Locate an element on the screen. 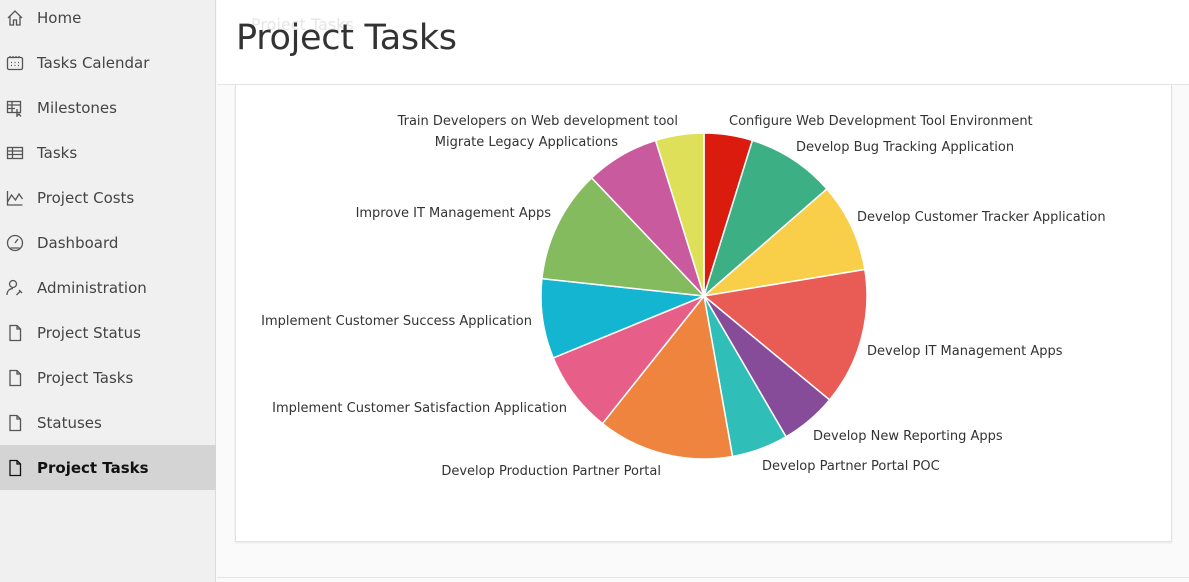  sidebar-item-label: Tasks is located at coordinates (57, 152).